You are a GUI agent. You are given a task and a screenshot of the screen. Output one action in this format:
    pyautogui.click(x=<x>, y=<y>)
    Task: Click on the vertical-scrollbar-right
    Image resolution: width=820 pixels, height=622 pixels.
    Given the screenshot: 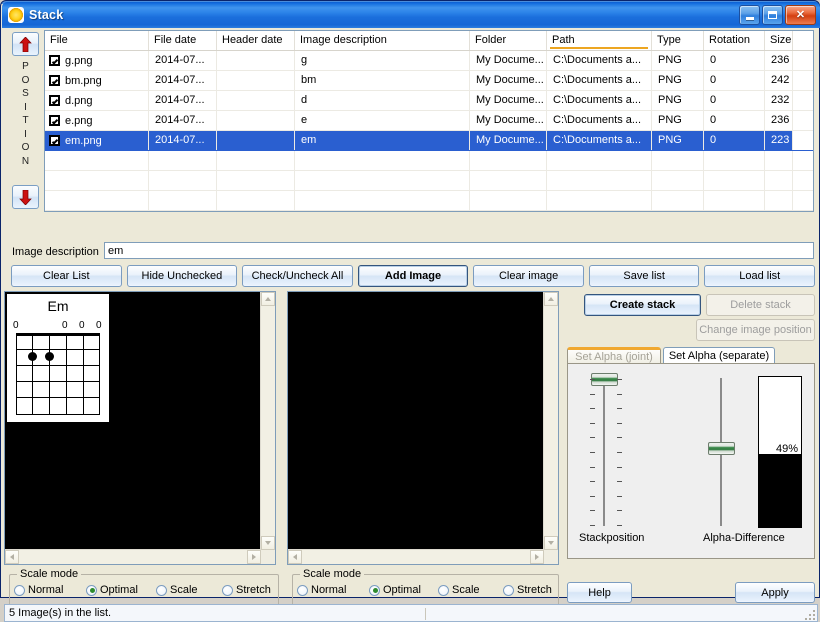 What is the action you would take?
    pyautogui.click(x=550, y=421)
    